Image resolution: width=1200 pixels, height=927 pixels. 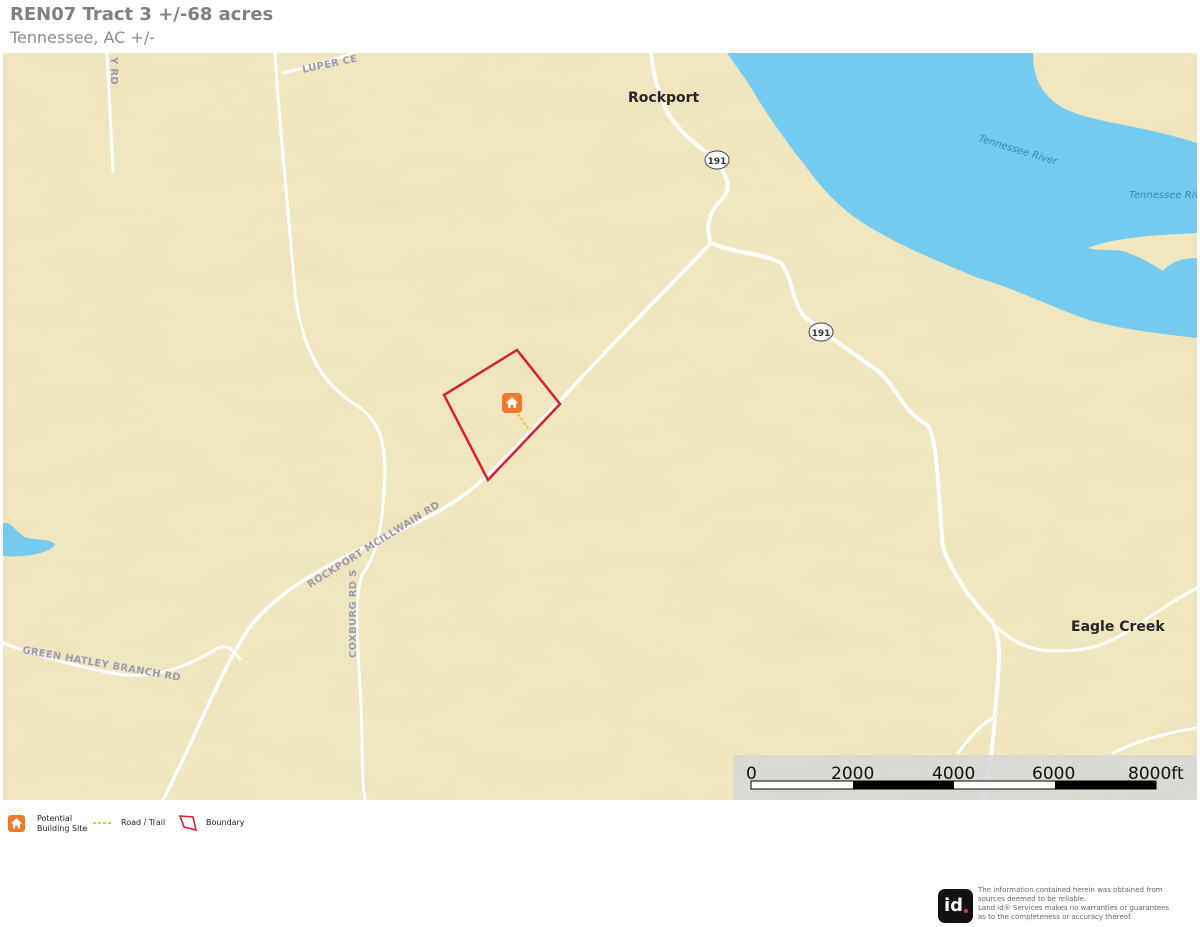 What do you see at coordinates (16, 823) in the screenshot?
I see `home-icon` at bounding box center [16, 823].